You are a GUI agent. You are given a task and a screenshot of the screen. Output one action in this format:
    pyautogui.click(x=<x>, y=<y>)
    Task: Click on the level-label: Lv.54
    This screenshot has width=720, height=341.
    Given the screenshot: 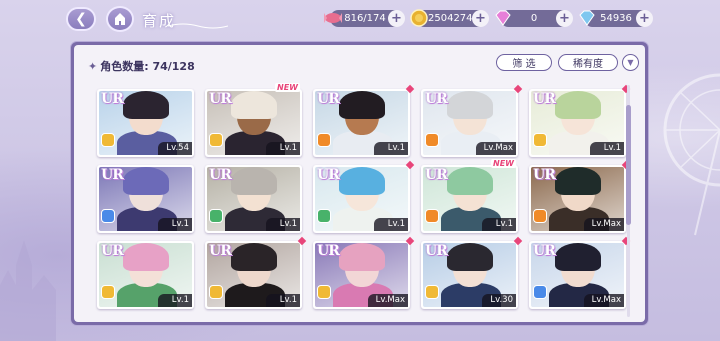 What is the action you would take?
    pyautogui.click(x=175, y=148)
    